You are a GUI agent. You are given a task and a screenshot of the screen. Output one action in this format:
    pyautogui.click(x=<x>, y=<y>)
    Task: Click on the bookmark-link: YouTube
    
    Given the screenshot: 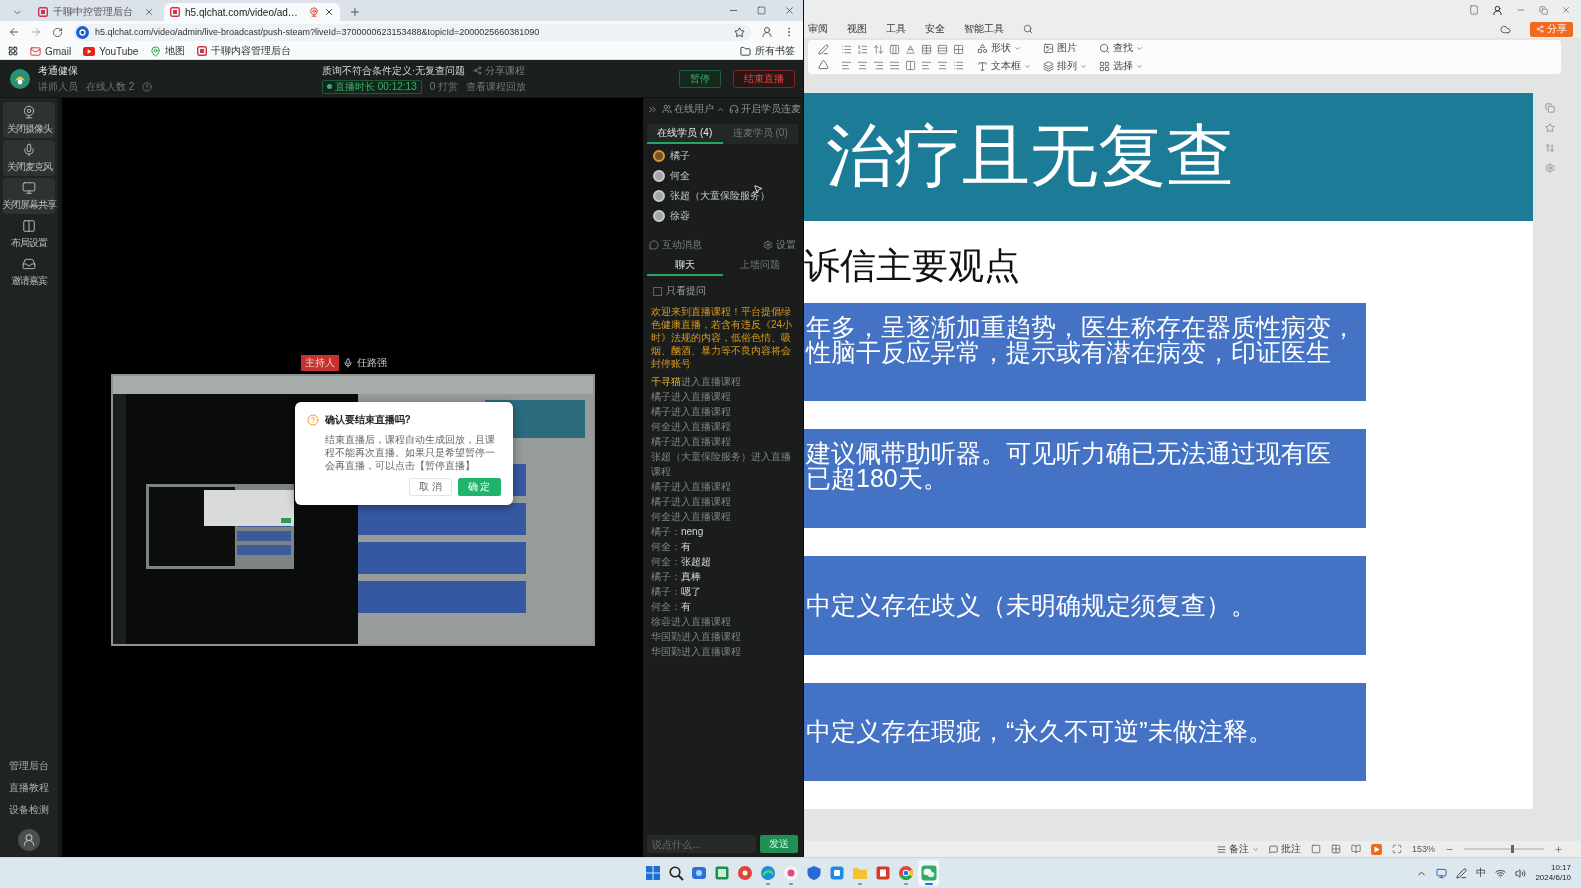 What is the action you would take?
    pyautogui.click(x=111, y=51)
    